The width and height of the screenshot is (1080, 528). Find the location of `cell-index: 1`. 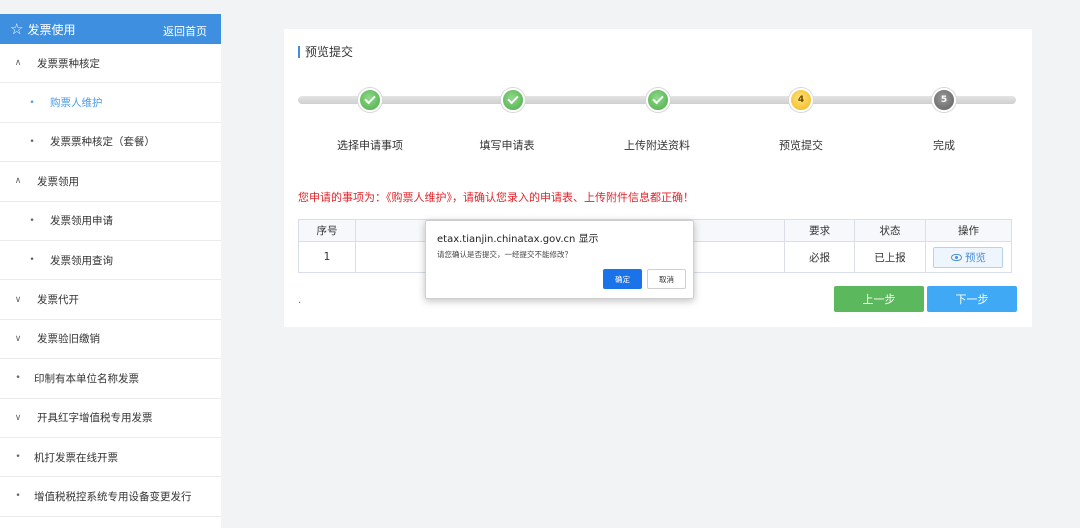

cell-index: 1 is located at coordinates (327, 257).